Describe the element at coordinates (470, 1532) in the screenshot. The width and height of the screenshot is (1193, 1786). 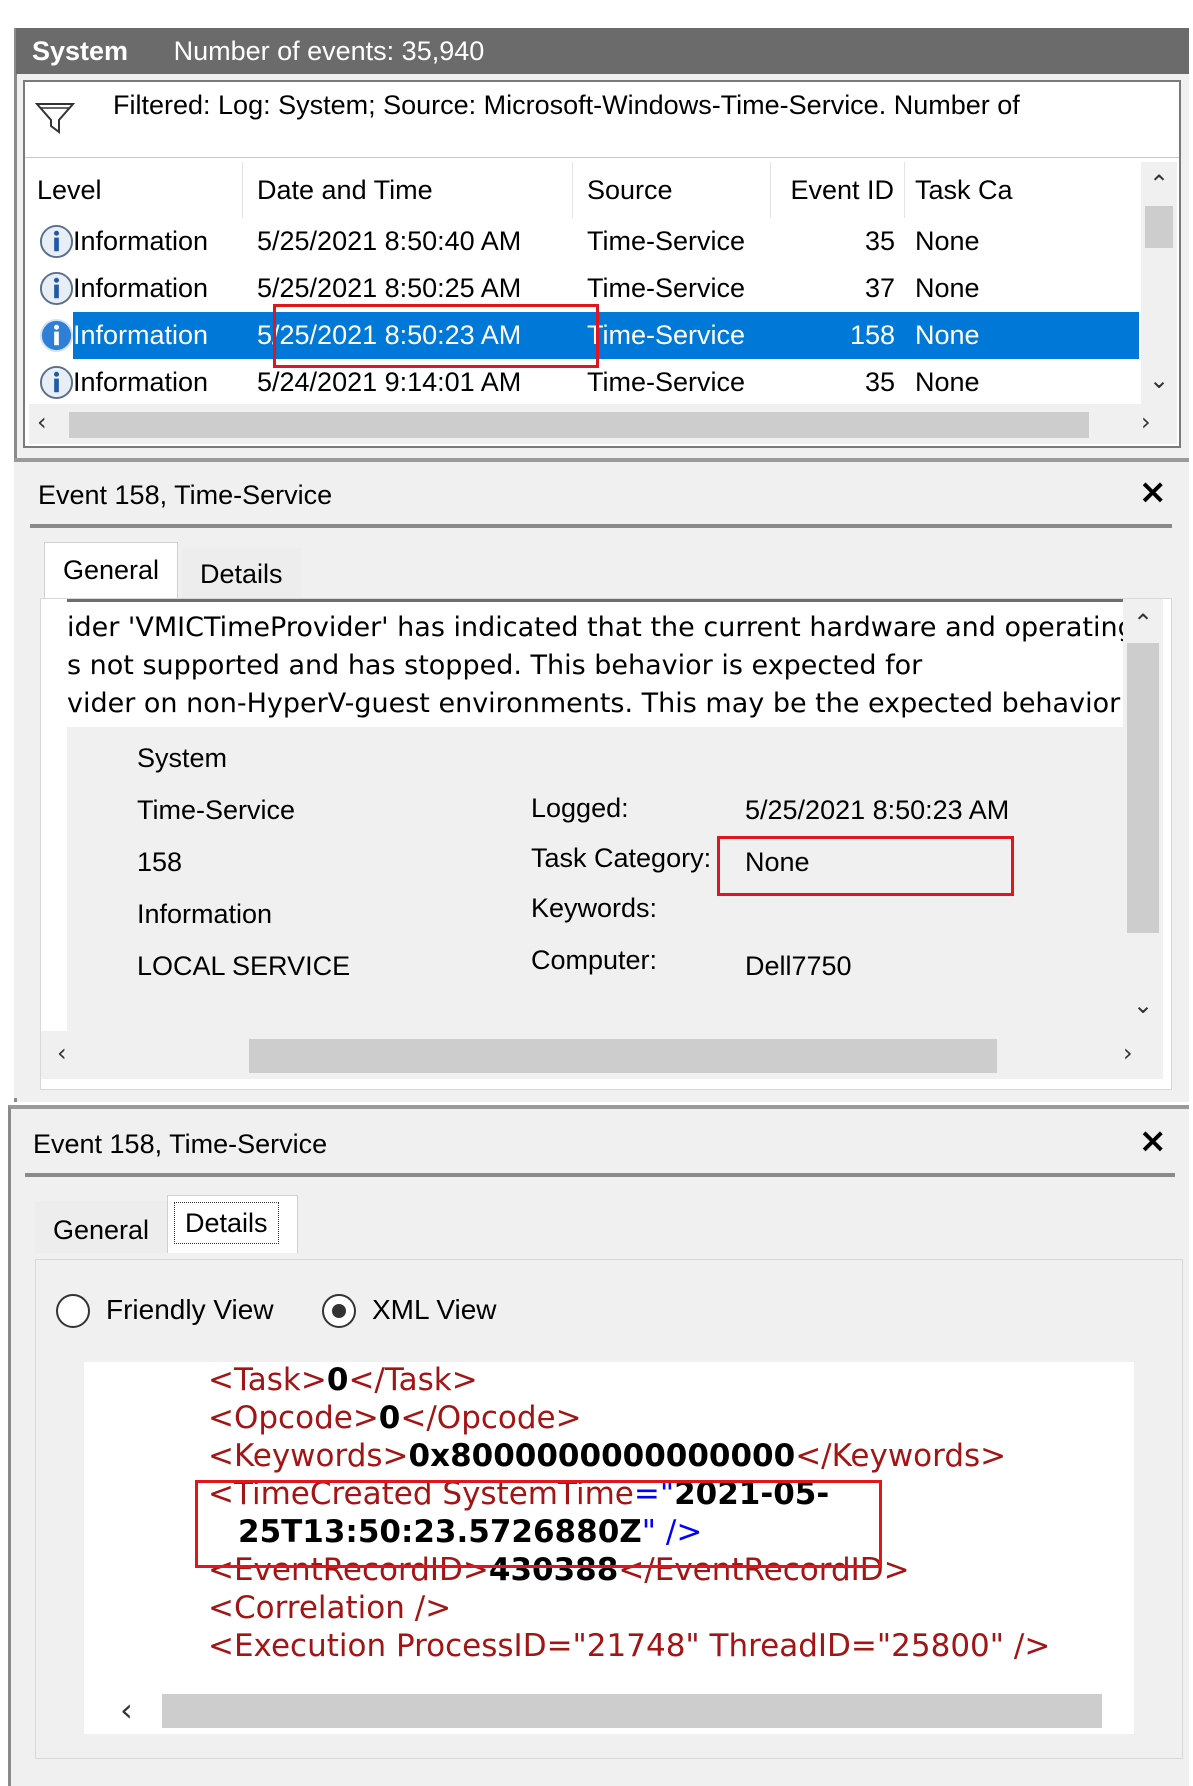
I see `xml-line-timecreated-cont: 25T13:50:23.5726880Z" />` at that location.